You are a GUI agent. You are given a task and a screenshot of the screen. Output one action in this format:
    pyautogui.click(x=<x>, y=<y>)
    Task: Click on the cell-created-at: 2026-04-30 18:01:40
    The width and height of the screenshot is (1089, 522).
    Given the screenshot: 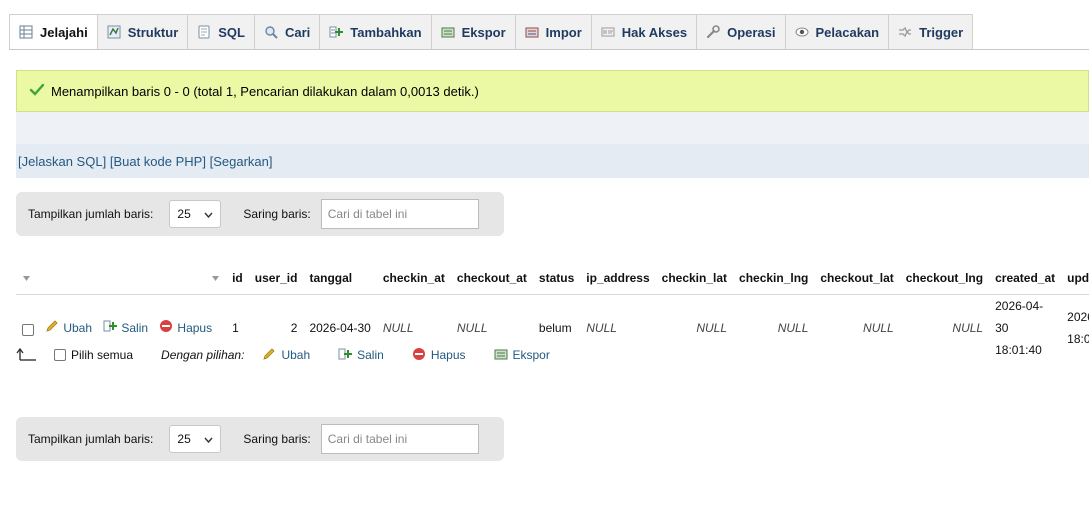 What is the action you would take?
    pyautogui.click(x=1025, y=327)
    